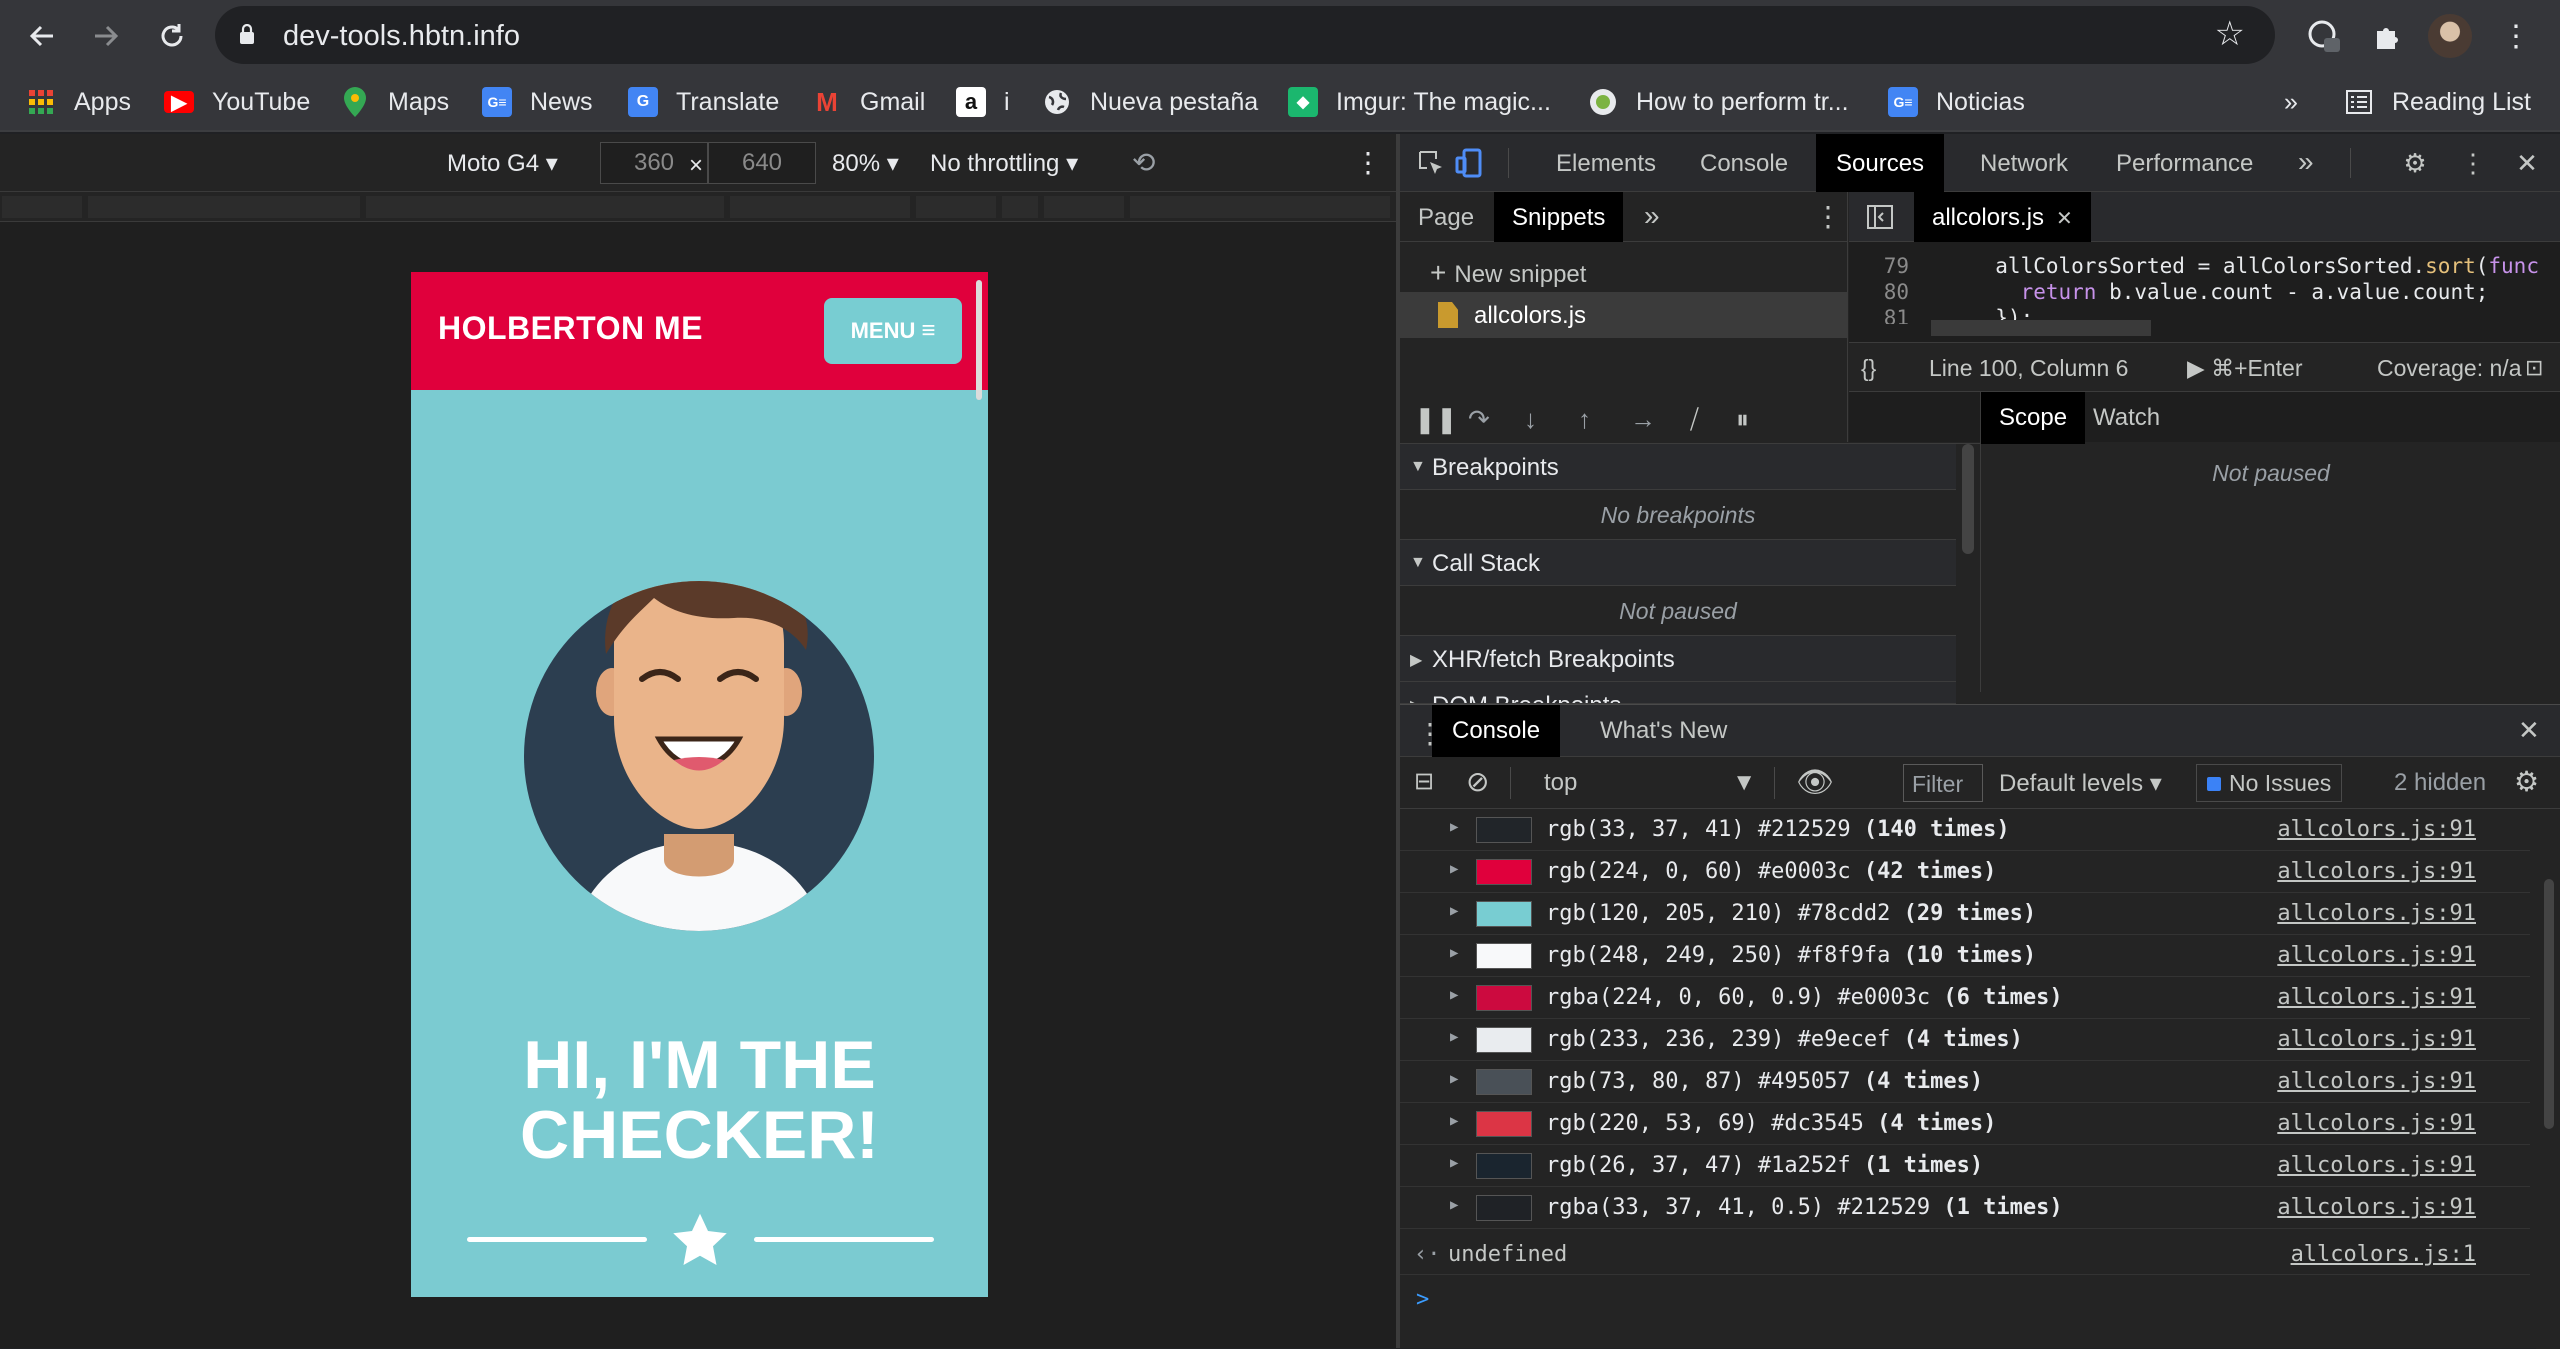 The image size is (2560, 1349). What do you see at coordinates (1968, 574) in the screenshot?
I see `debugger-scrollbar` at bounding box center [1968, 574].